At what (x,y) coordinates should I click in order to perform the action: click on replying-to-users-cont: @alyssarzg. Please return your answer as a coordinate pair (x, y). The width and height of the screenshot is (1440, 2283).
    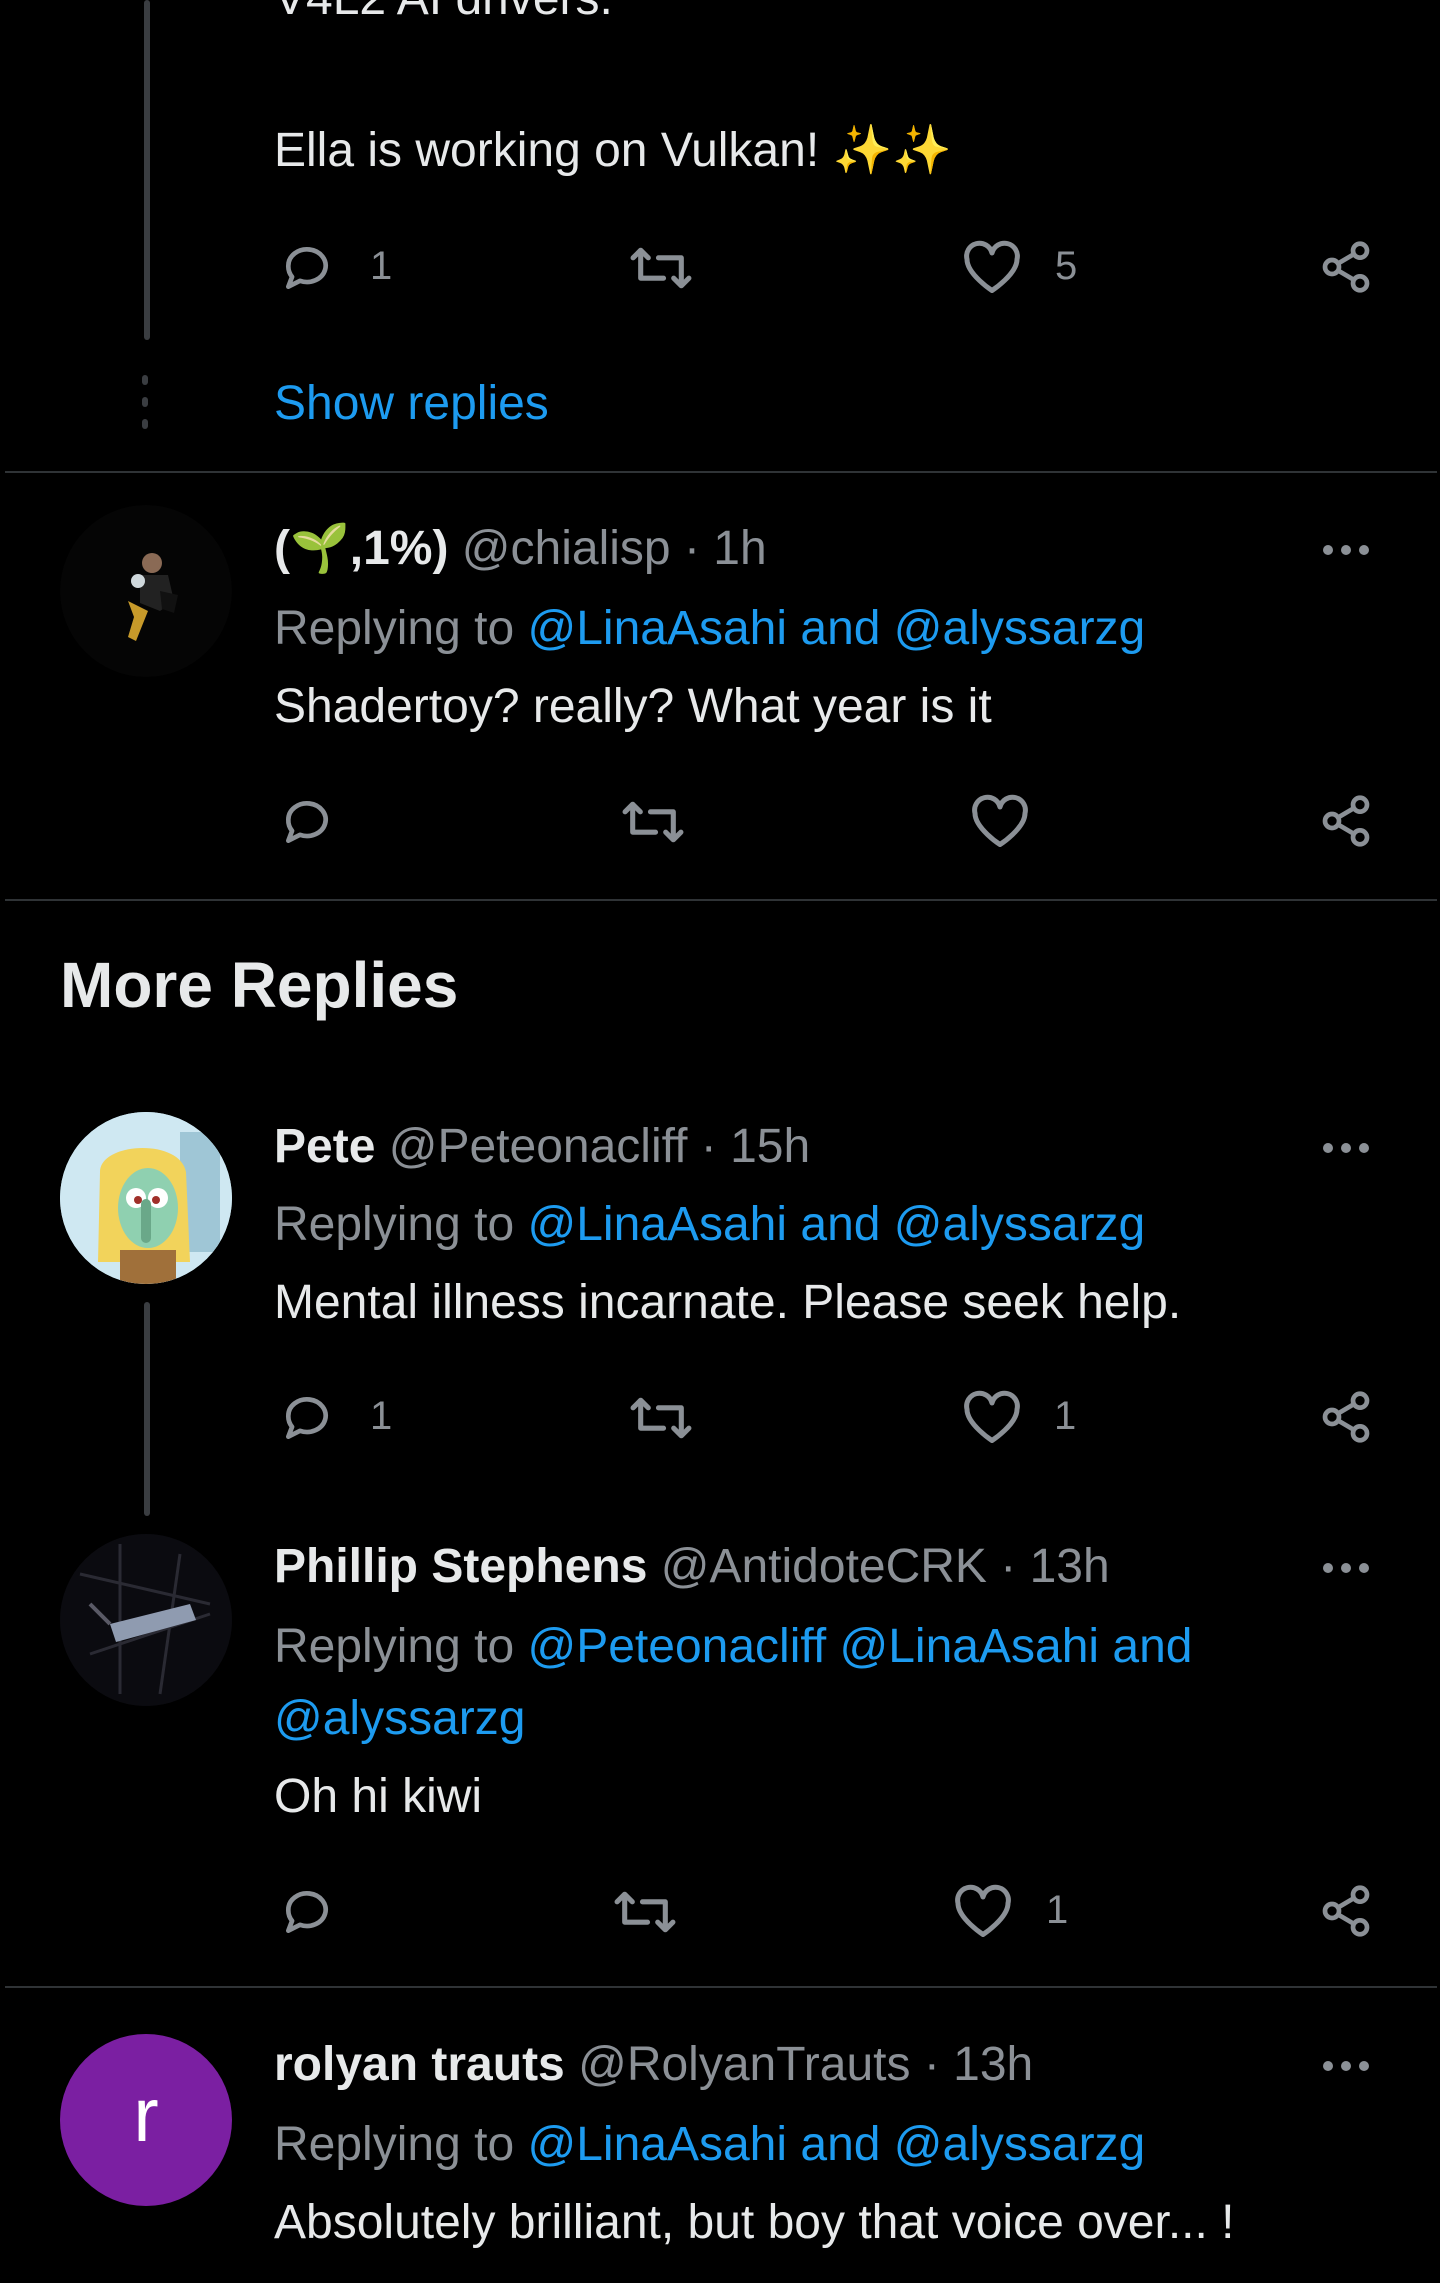
    Looking at the image, I should click on (399, 1719).